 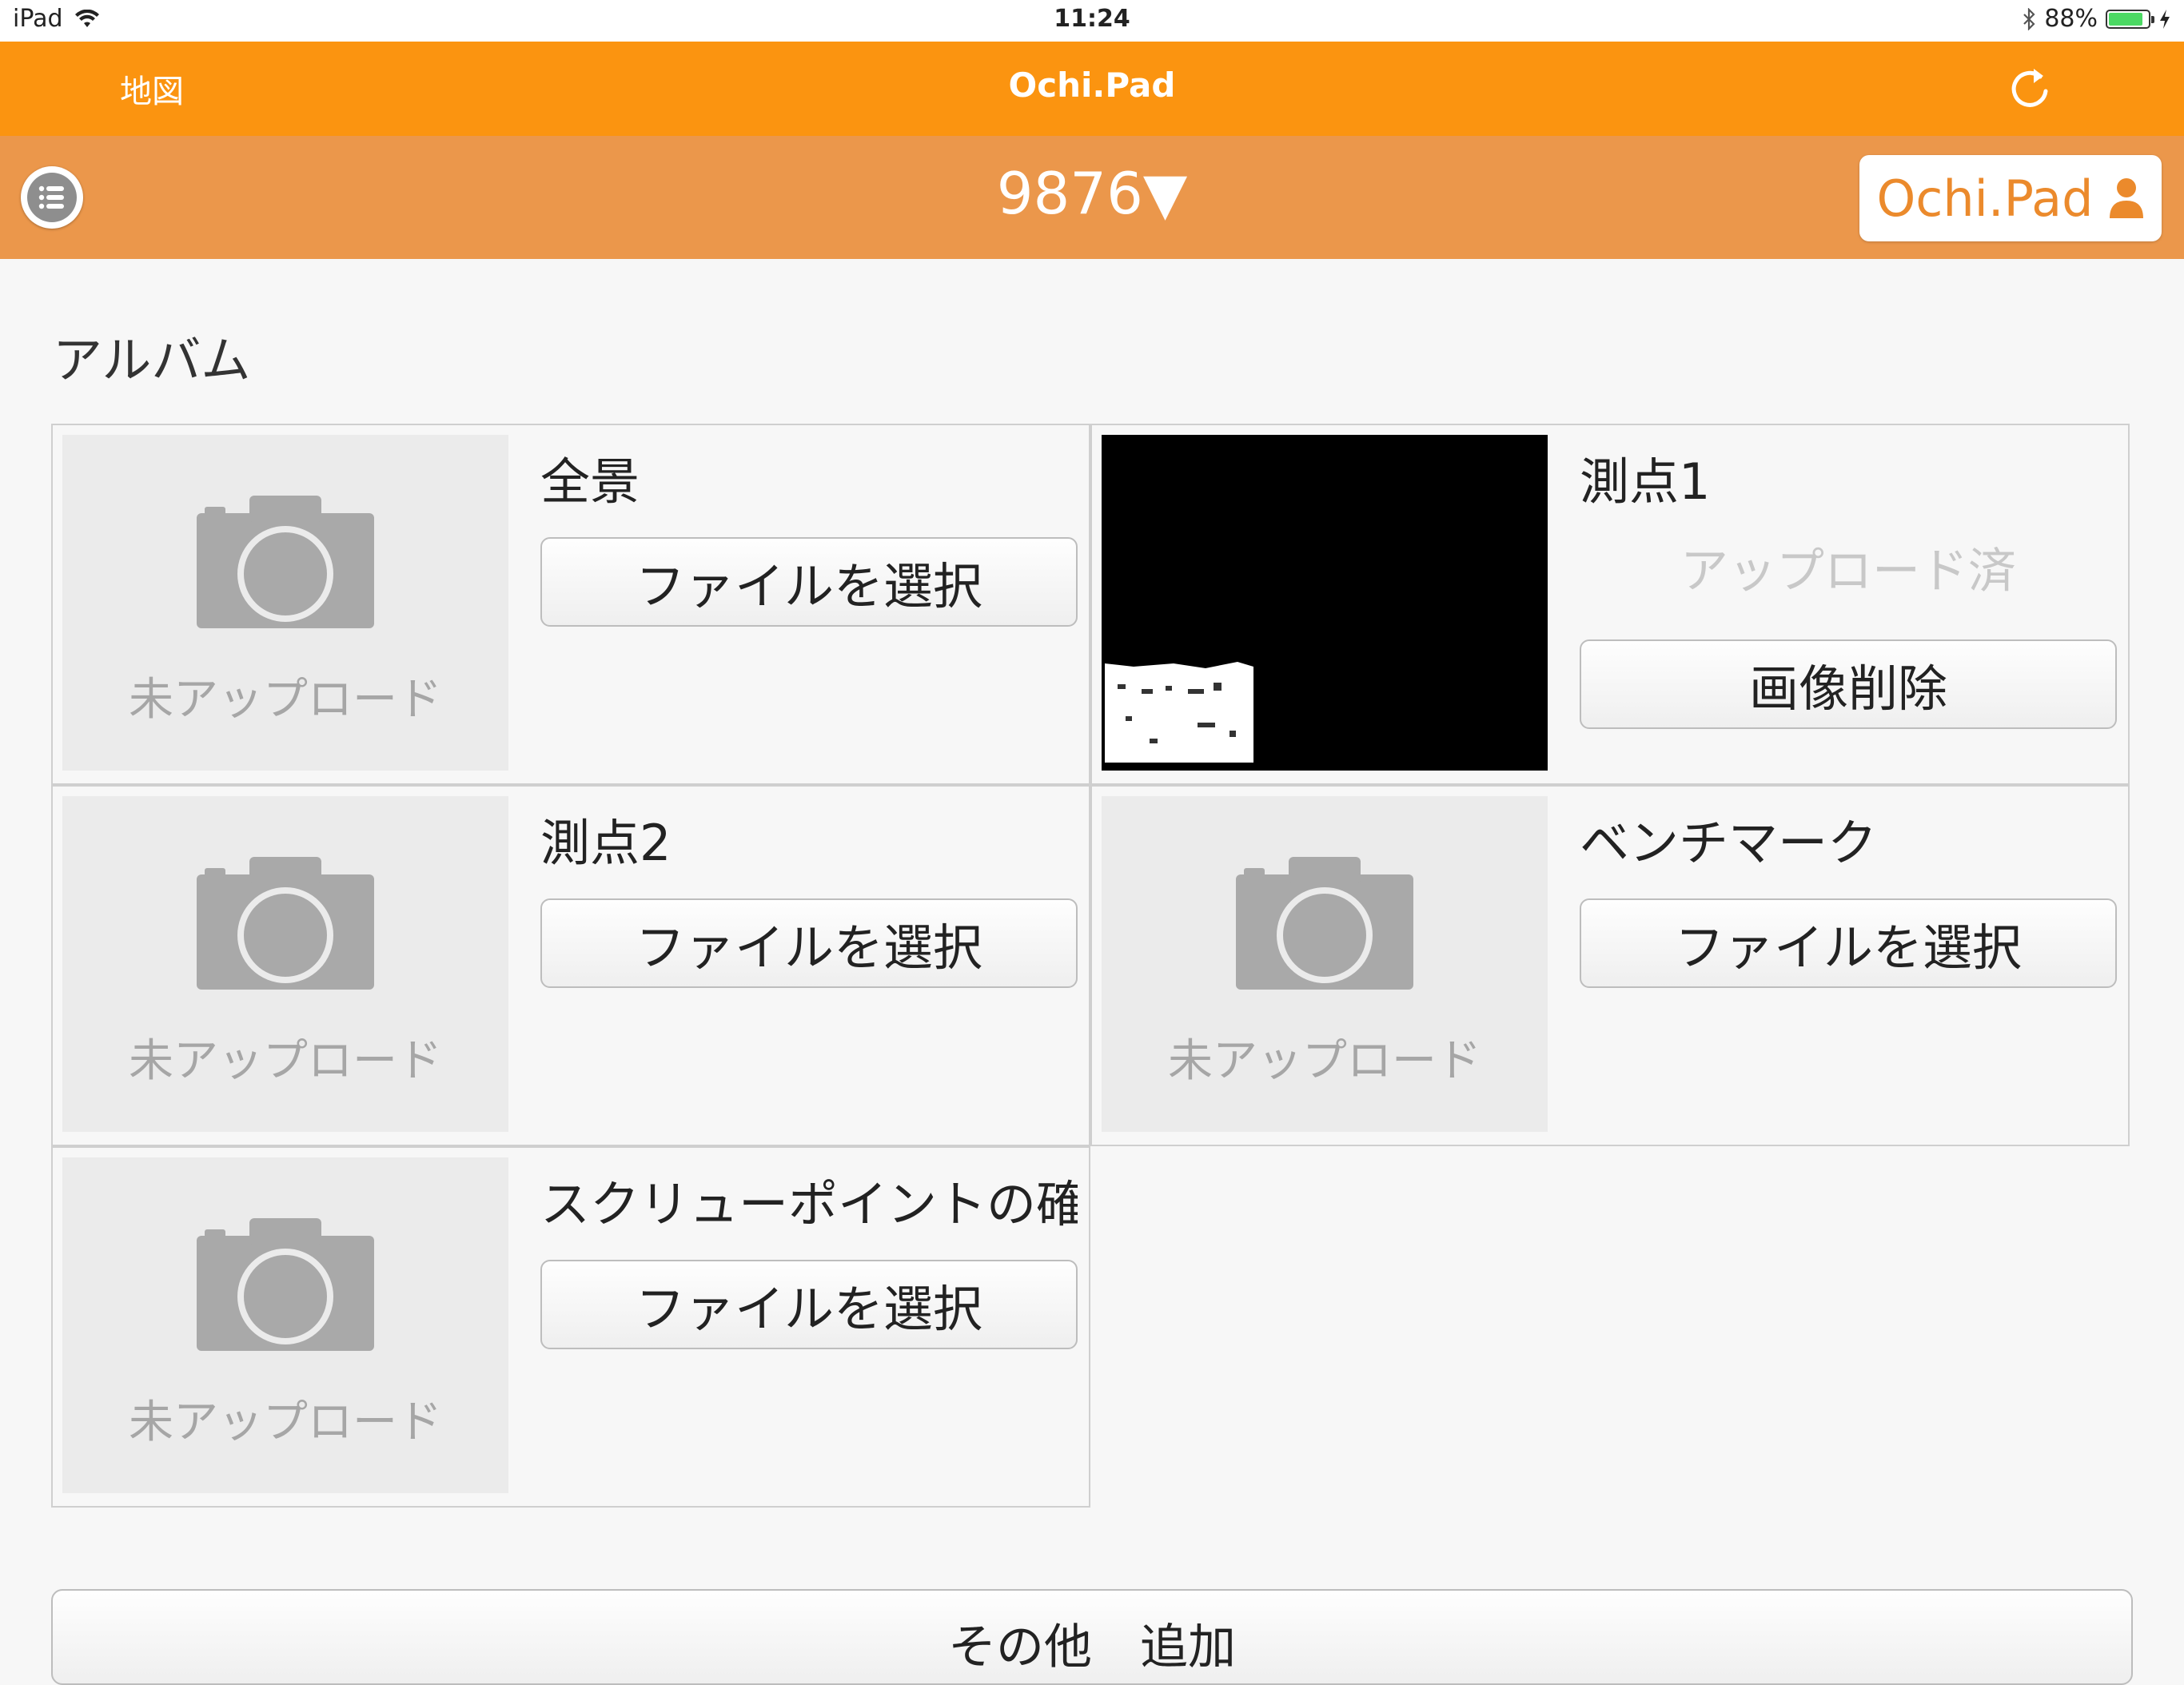 I want to click on item-title: ベンチマーク, so click(x=1729, y=843).